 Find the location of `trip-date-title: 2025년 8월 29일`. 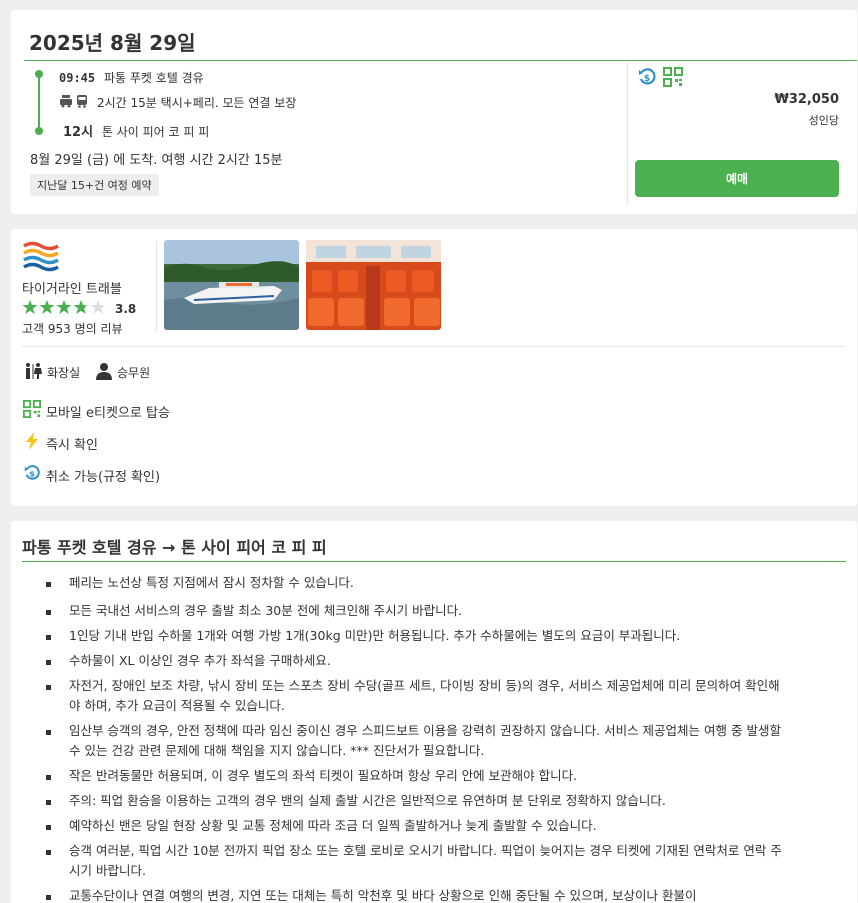

trip-date-title: 2025년 8월 29일 is located at coordinates (112, 43).